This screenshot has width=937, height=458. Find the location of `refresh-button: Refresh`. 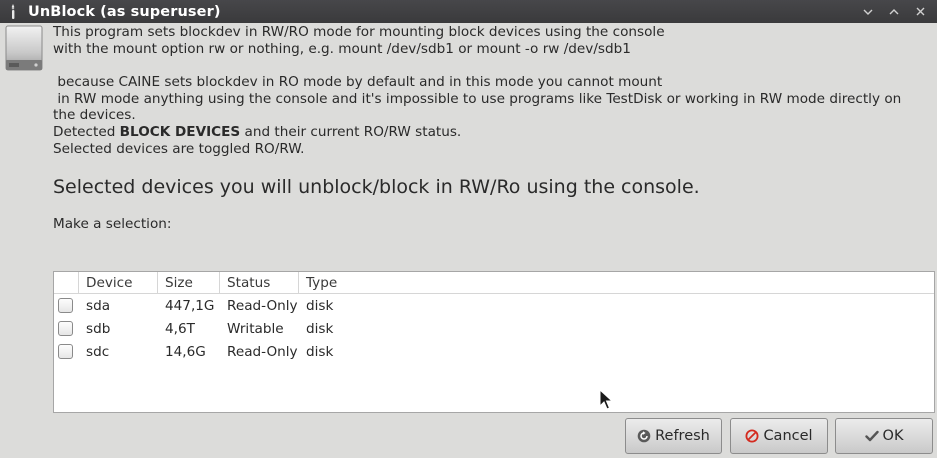

refresh-button: Refresh is located at coordinates (673, 436).